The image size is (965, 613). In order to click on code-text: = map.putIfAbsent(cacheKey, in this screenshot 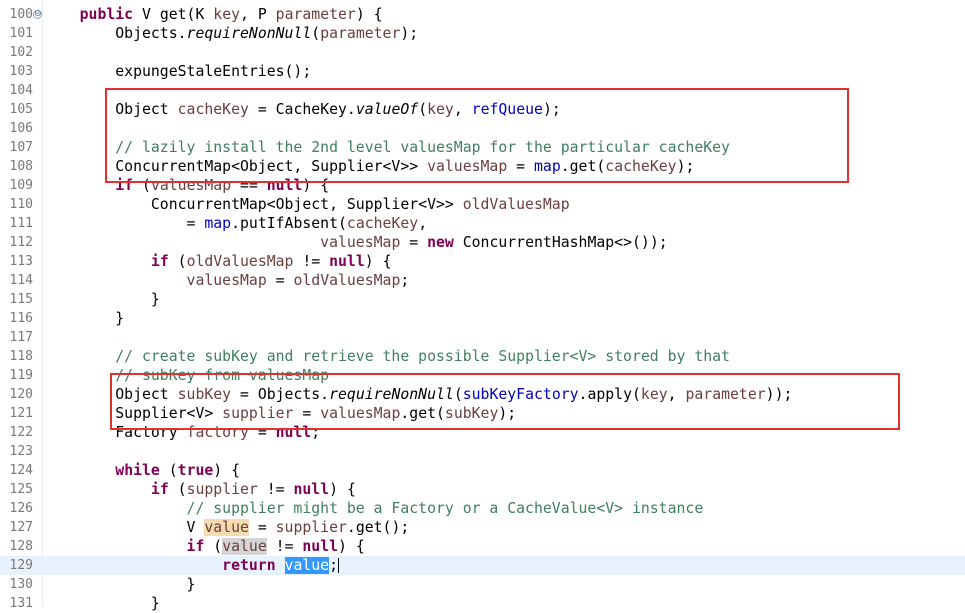, I will do `click(236, 223)`.